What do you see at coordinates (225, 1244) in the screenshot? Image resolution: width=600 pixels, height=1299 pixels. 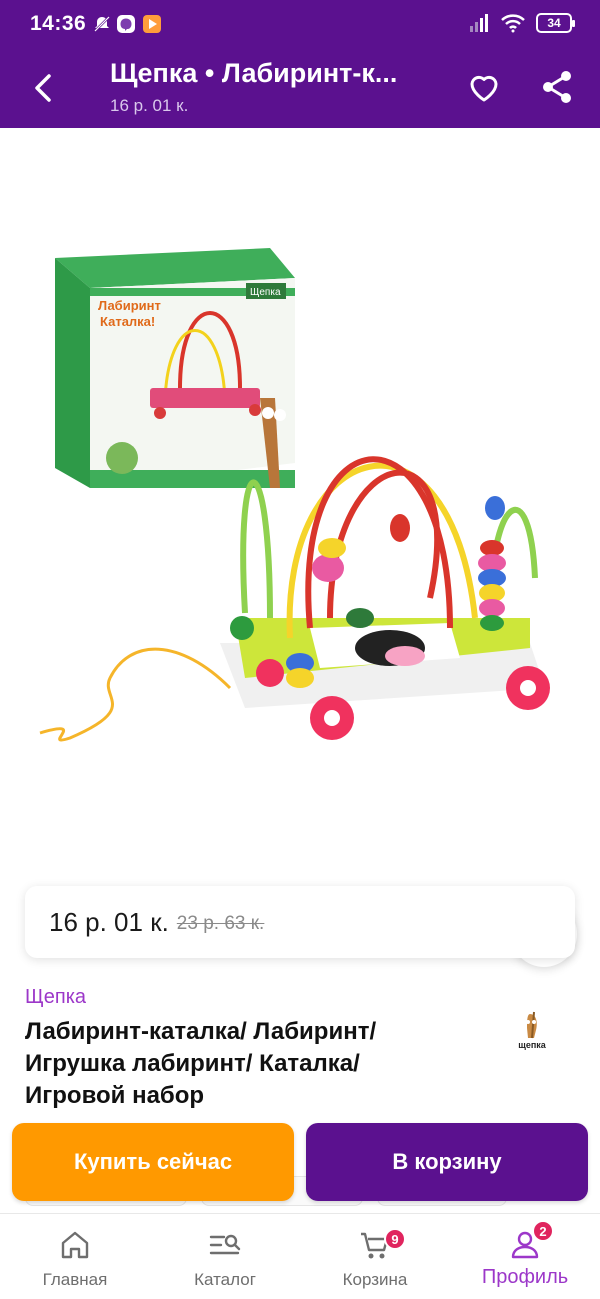 I see `catalog-search-icon` at bounding box center [225, 1244].